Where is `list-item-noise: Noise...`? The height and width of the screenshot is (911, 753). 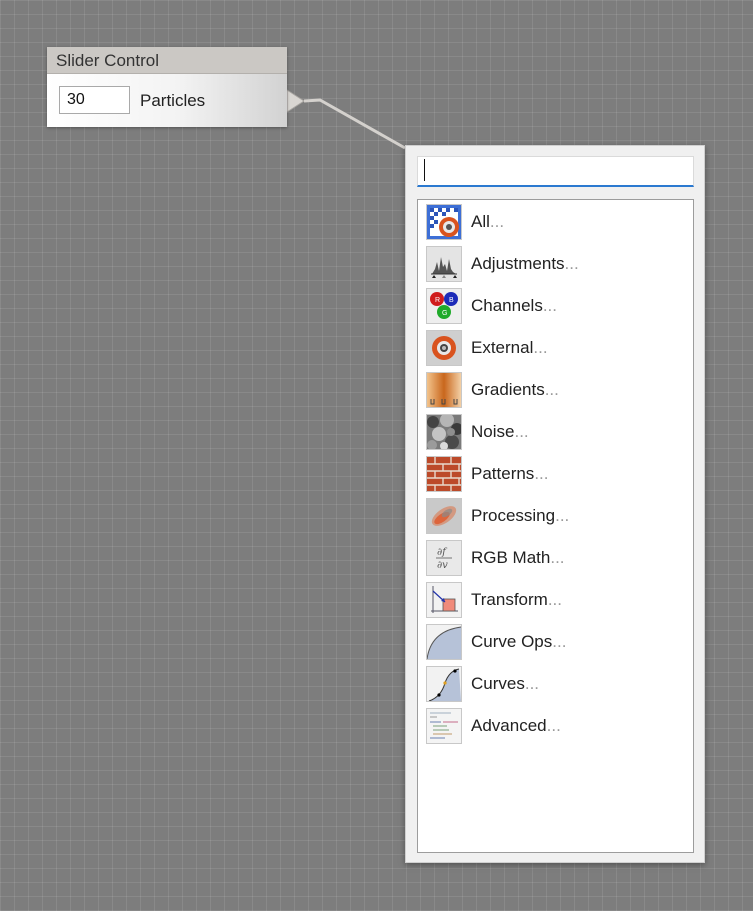 list-item-noise: Noise... is located at coordinates (556, 432).